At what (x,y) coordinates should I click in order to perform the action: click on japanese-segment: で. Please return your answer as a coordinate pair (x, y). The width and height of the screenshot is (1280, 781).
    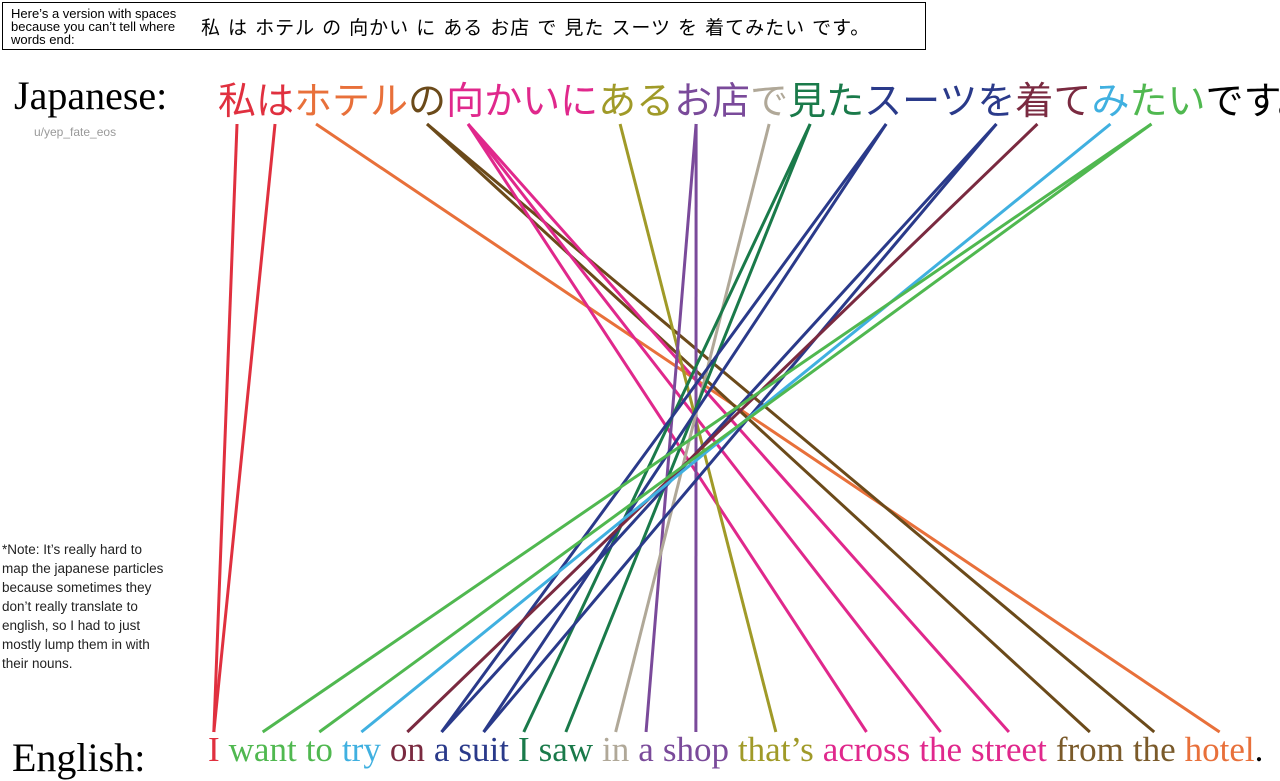
    Looking at the image, I should click on (769, 97).